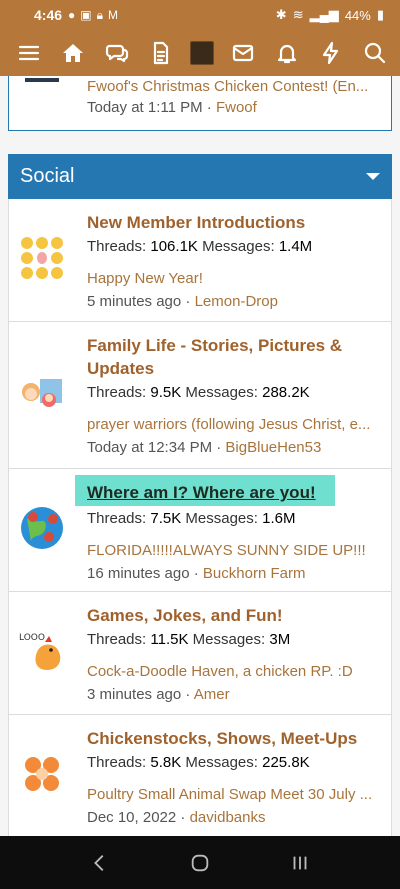 This screenshot has width=400, height=889. What do you see at coordinates (298, 14) in the screenshot?
I see `wifi-icon: ≋` at bounding box center [298, 14].